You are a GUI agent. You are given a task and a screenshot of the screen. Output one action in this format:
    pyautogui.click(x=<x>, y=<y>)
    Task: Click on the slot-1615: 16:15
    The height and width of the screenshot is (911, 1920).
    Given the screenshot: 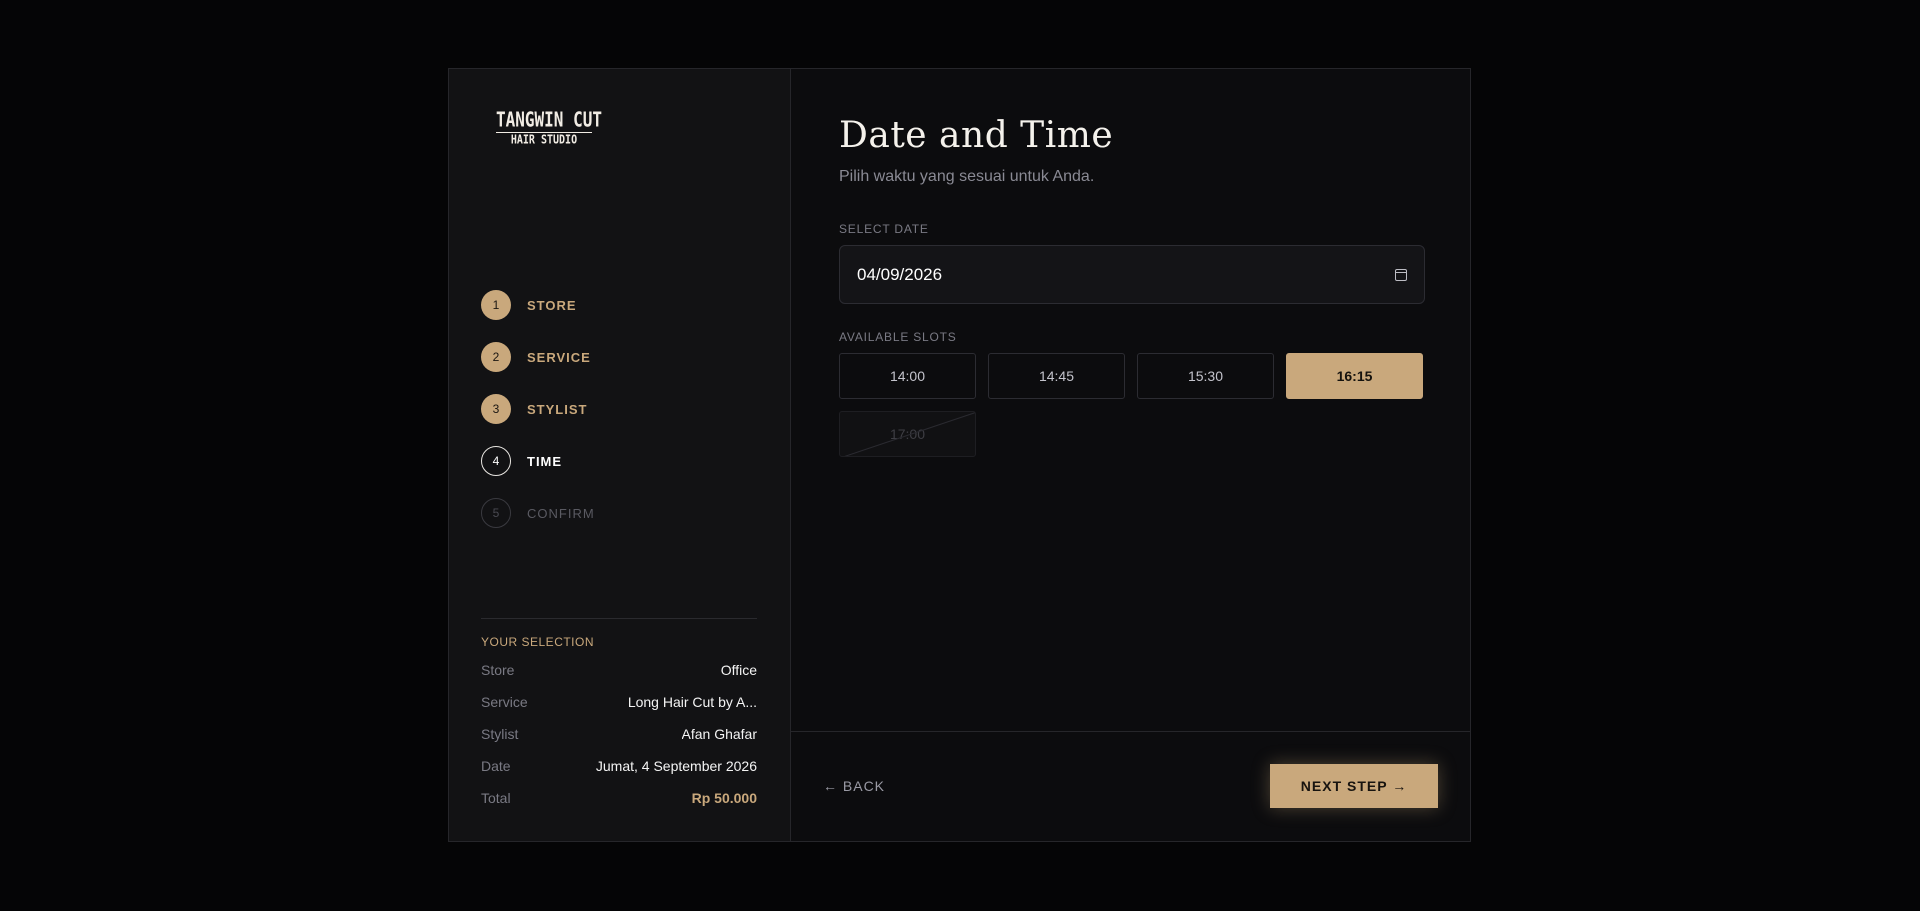 What is the action you would take?
    pyautogui.click(x=1354, y=376)
    